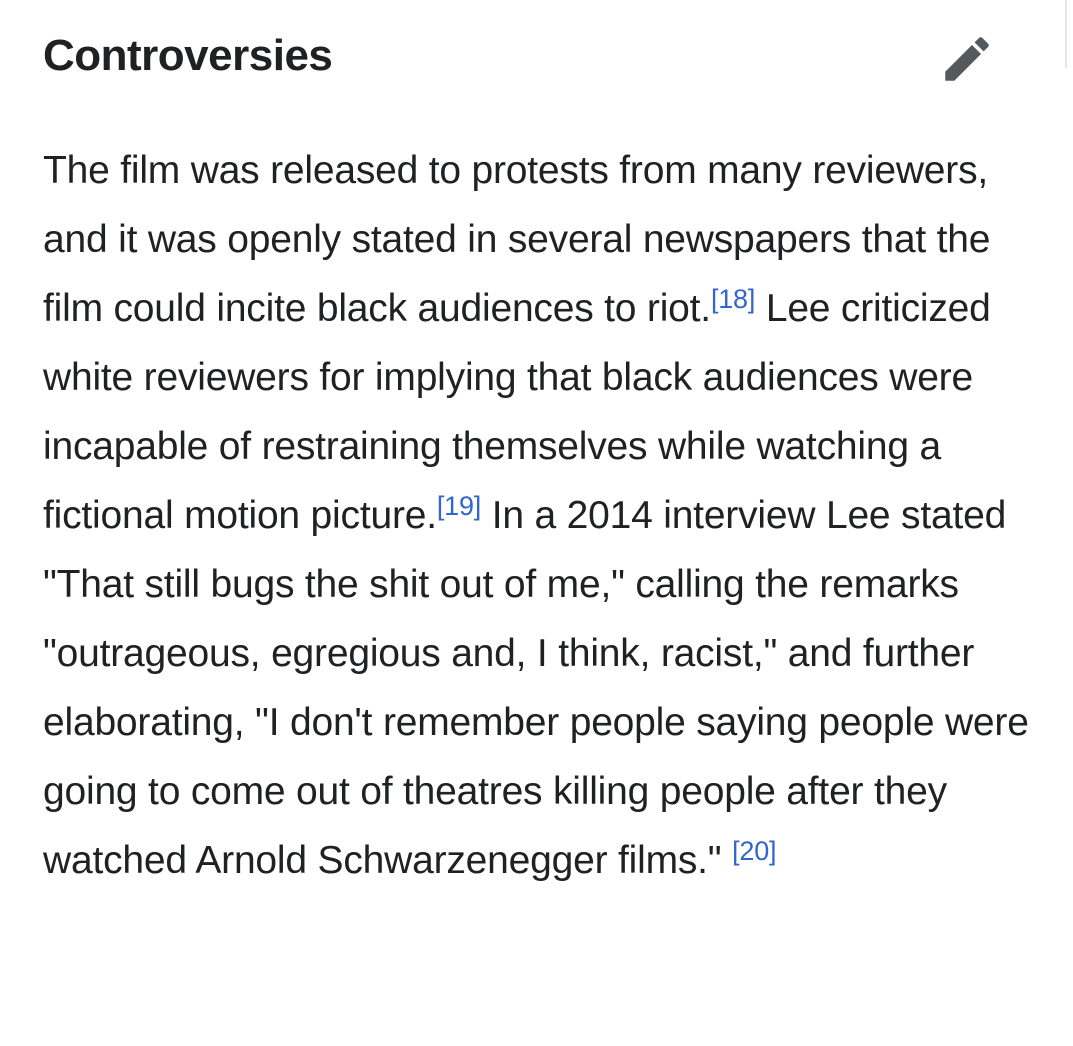  I want to click on edit-section-button, so click(967, 59).